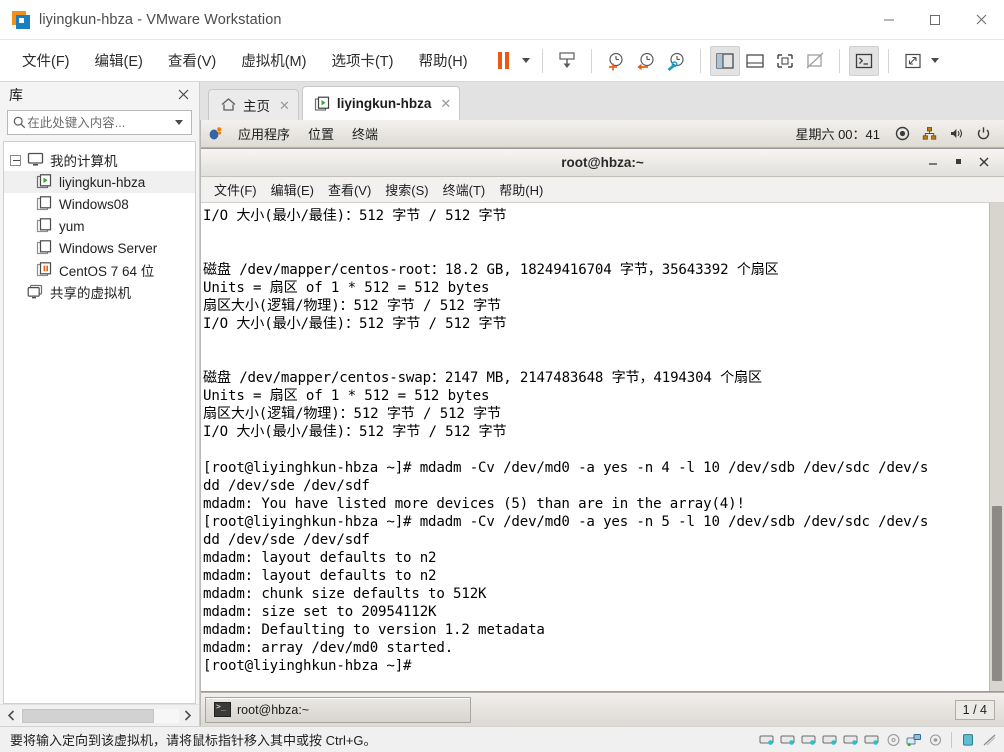 This screenshot has height=752, width=1004. Describe the element at coordinates (15, 160) in the screenshot. I see `collapse-expander-icon` at that location.